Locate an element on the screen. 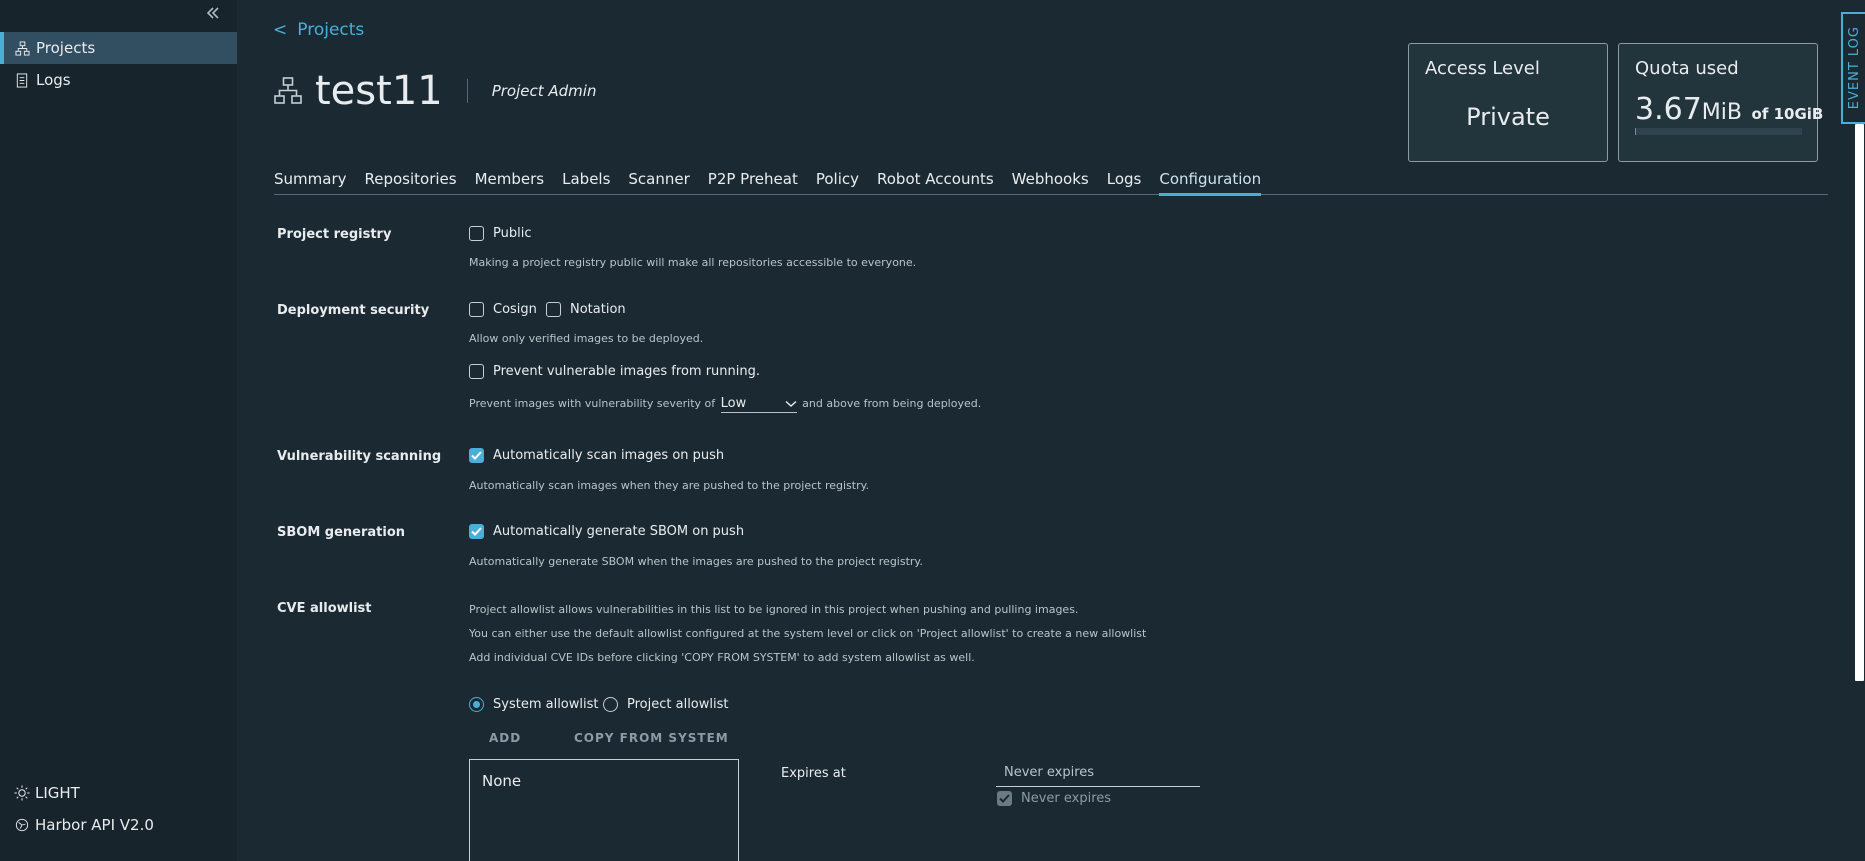 The image size is (1865, 861). theme-toggle: LIGHT is located at coordinates (47, 793).